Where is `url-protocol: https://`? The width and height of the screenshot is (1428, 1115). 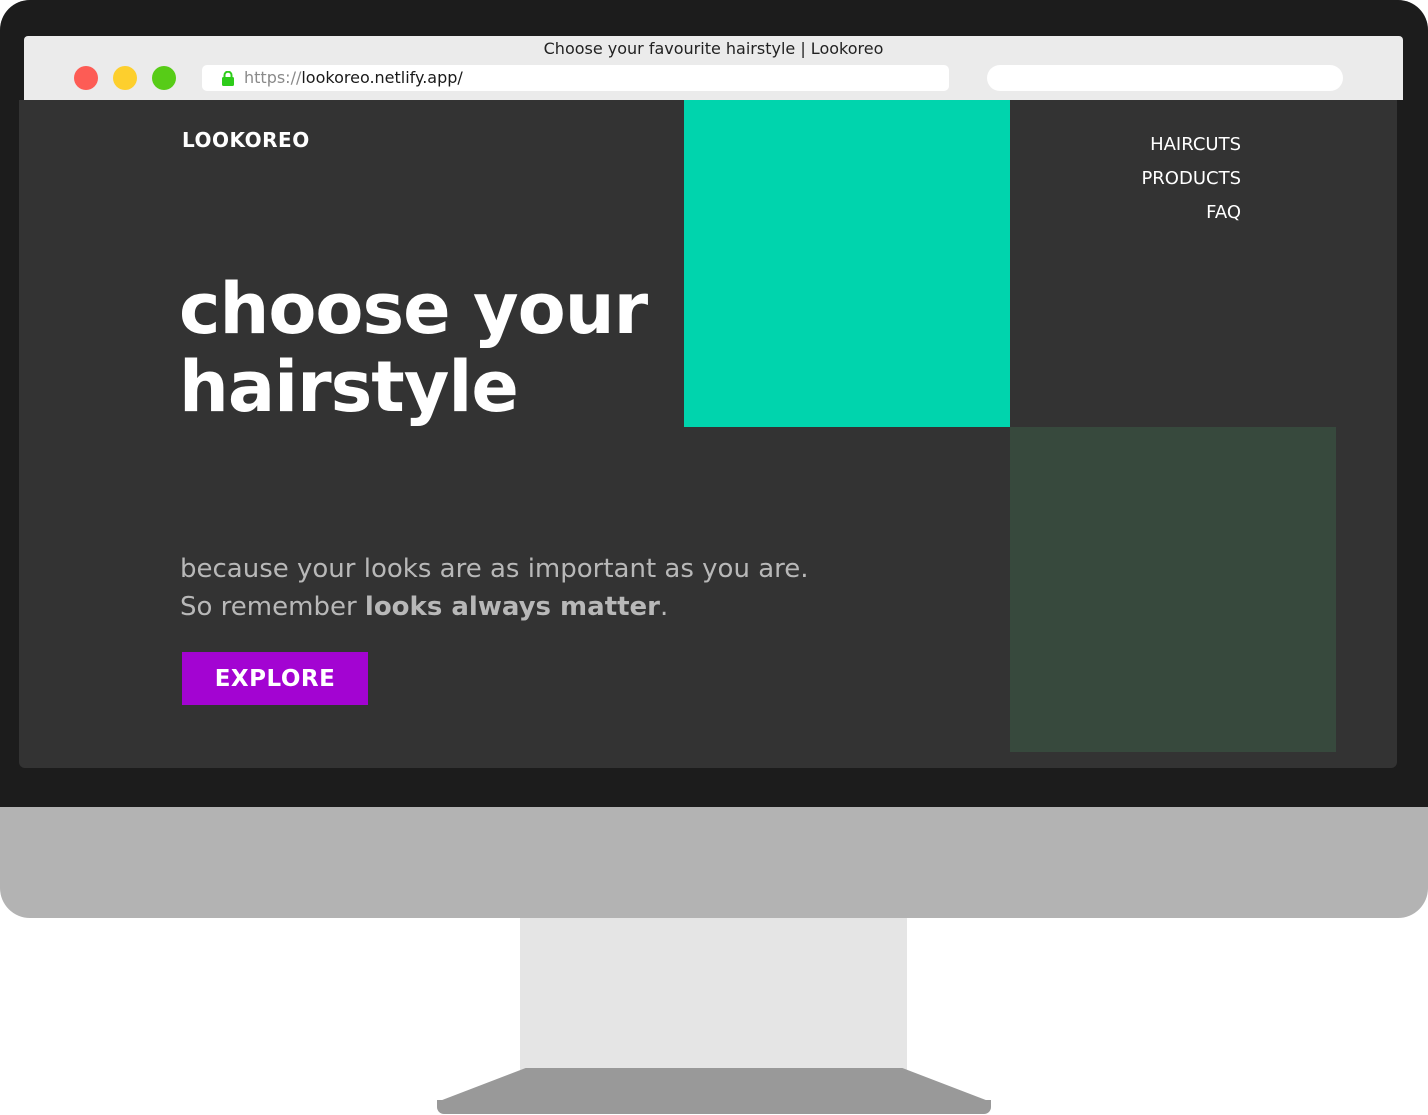
url-protocol: https:// is located at coordinates (273, 77).